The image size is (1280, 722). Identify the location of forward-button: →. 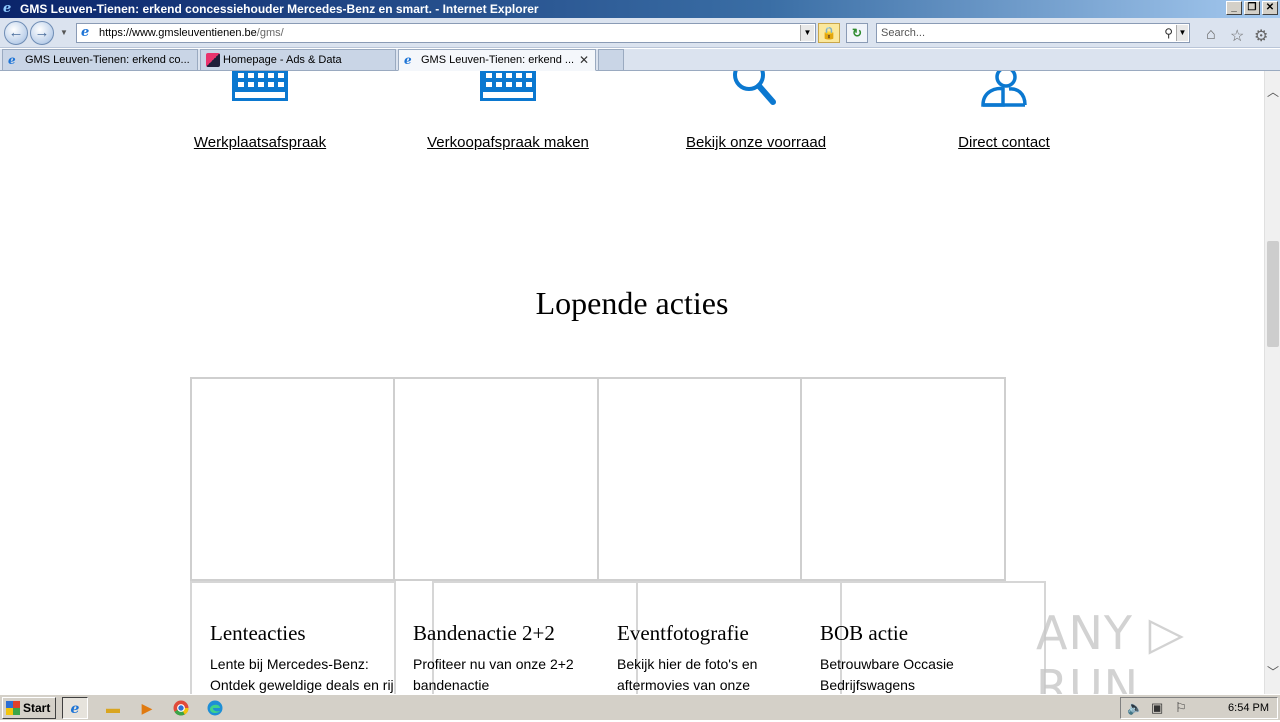
(42, 33).